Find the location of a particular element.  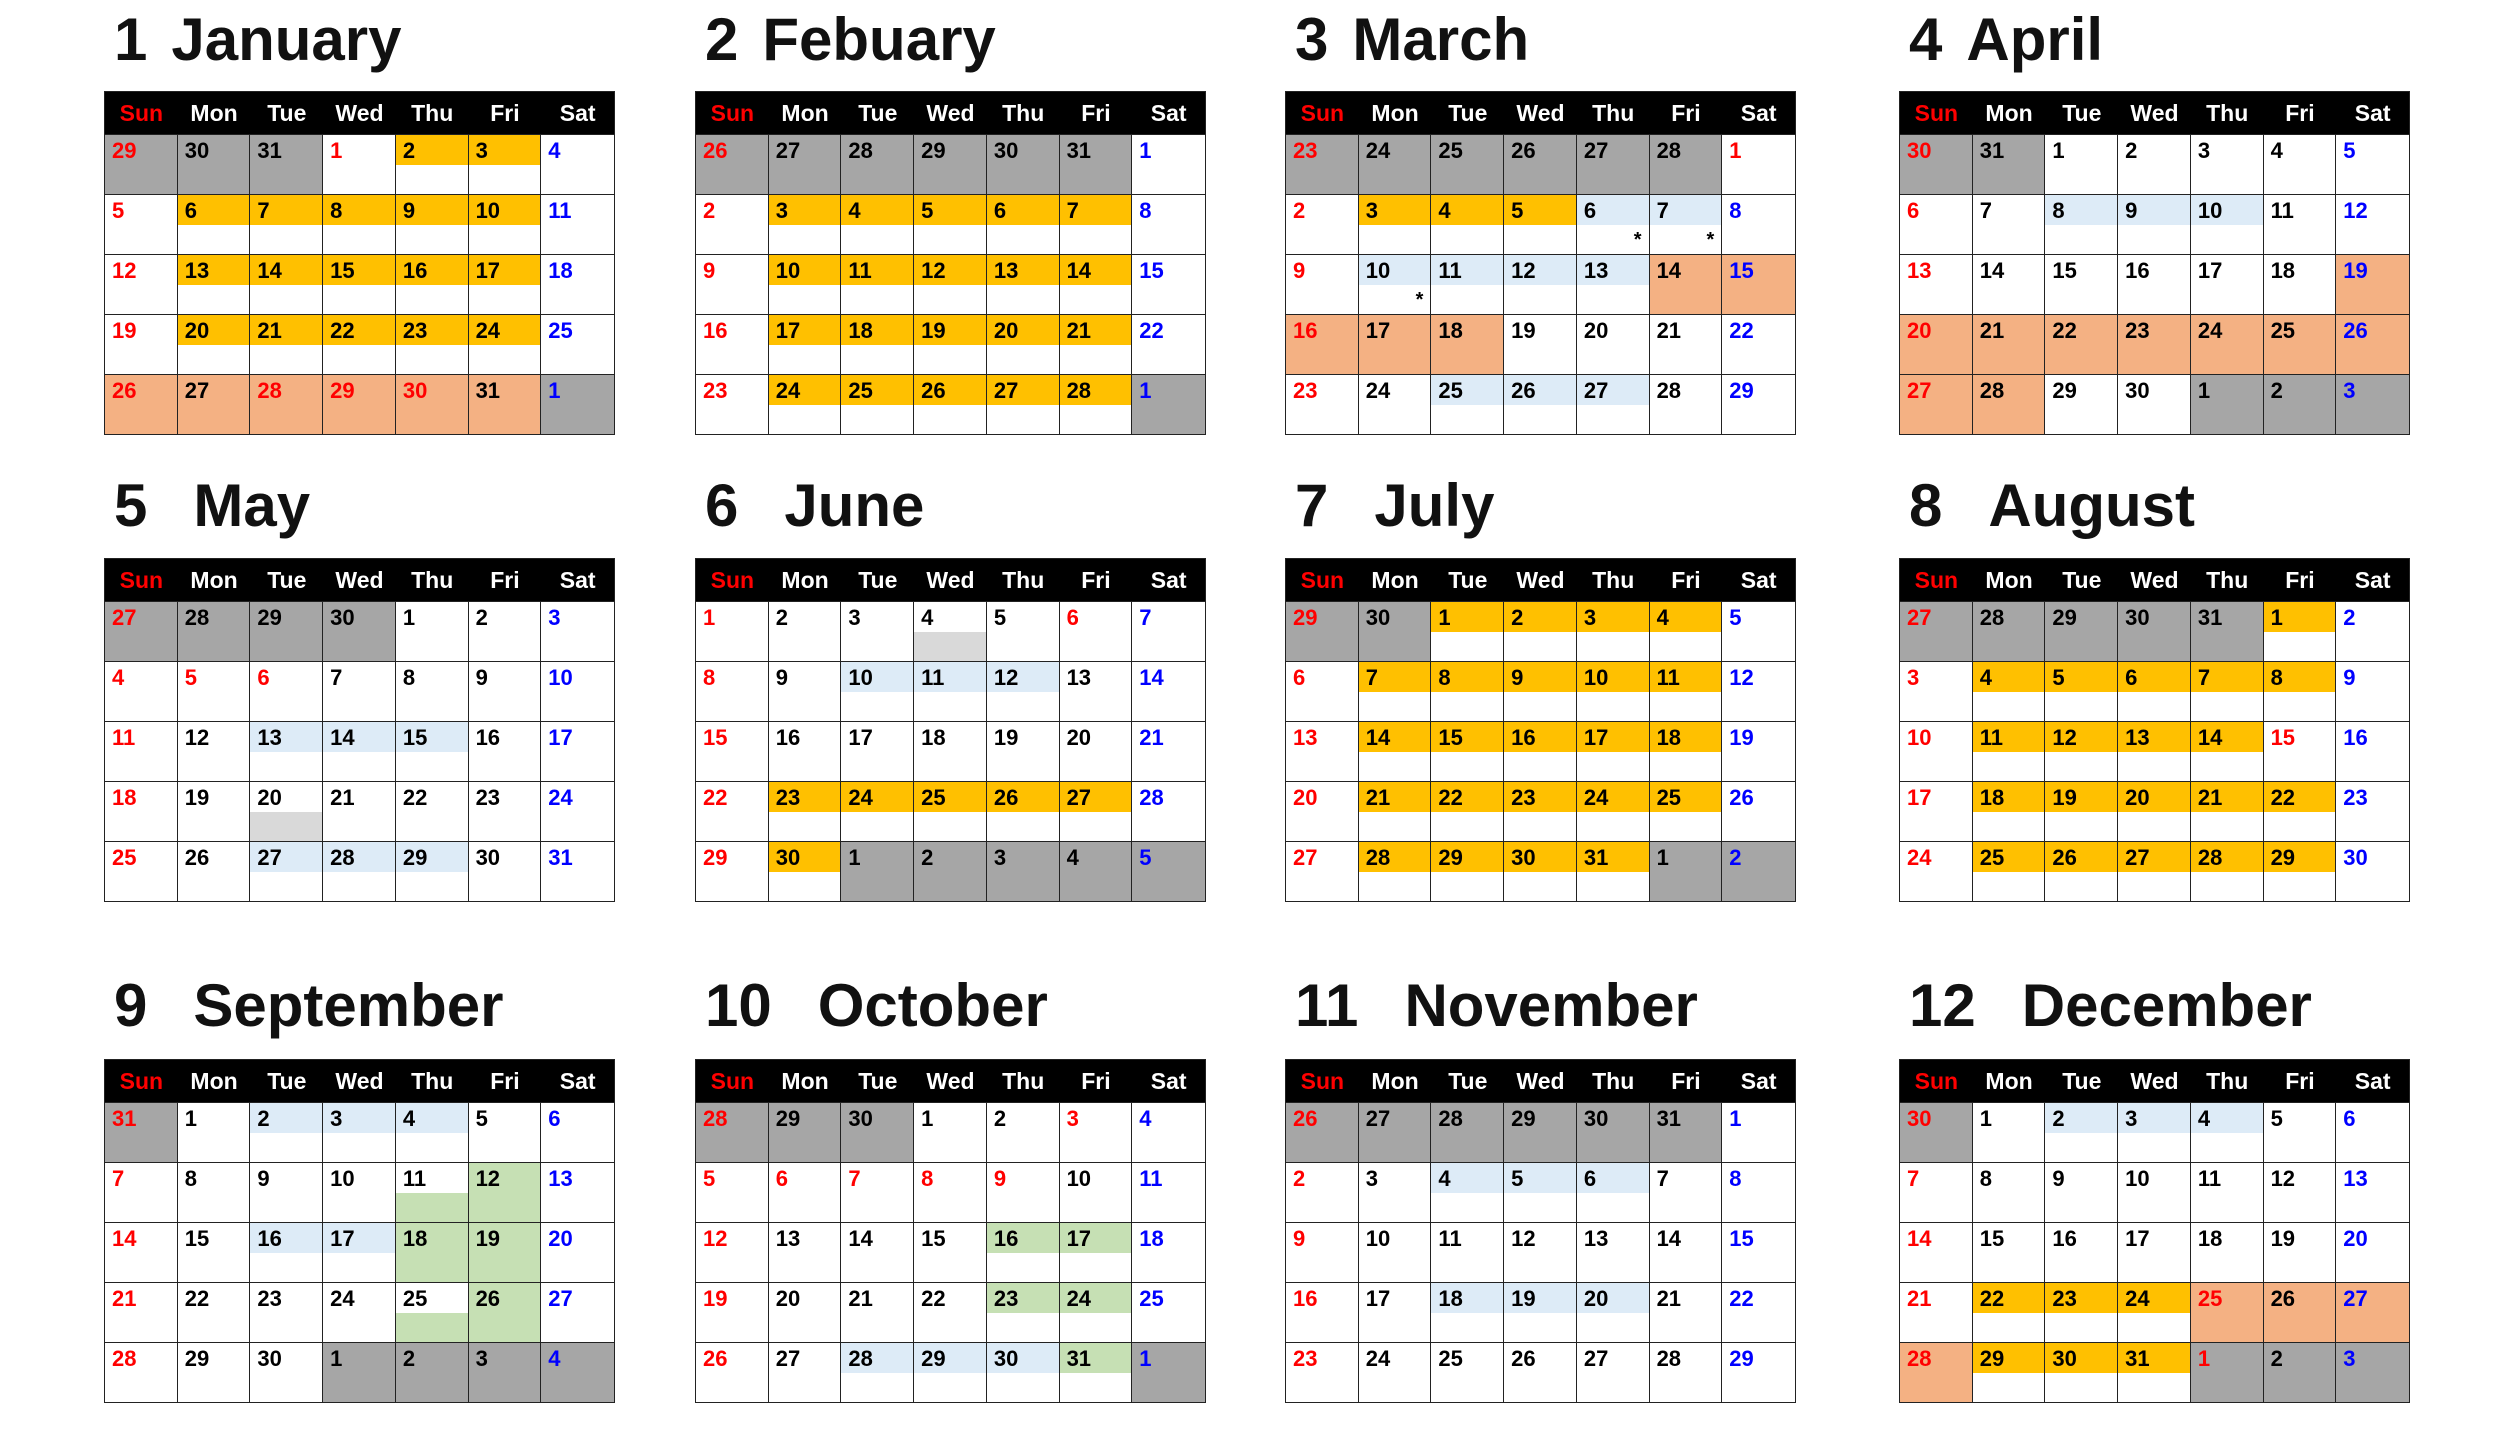

day-number: 10 is located at coordinates (1919, 737).